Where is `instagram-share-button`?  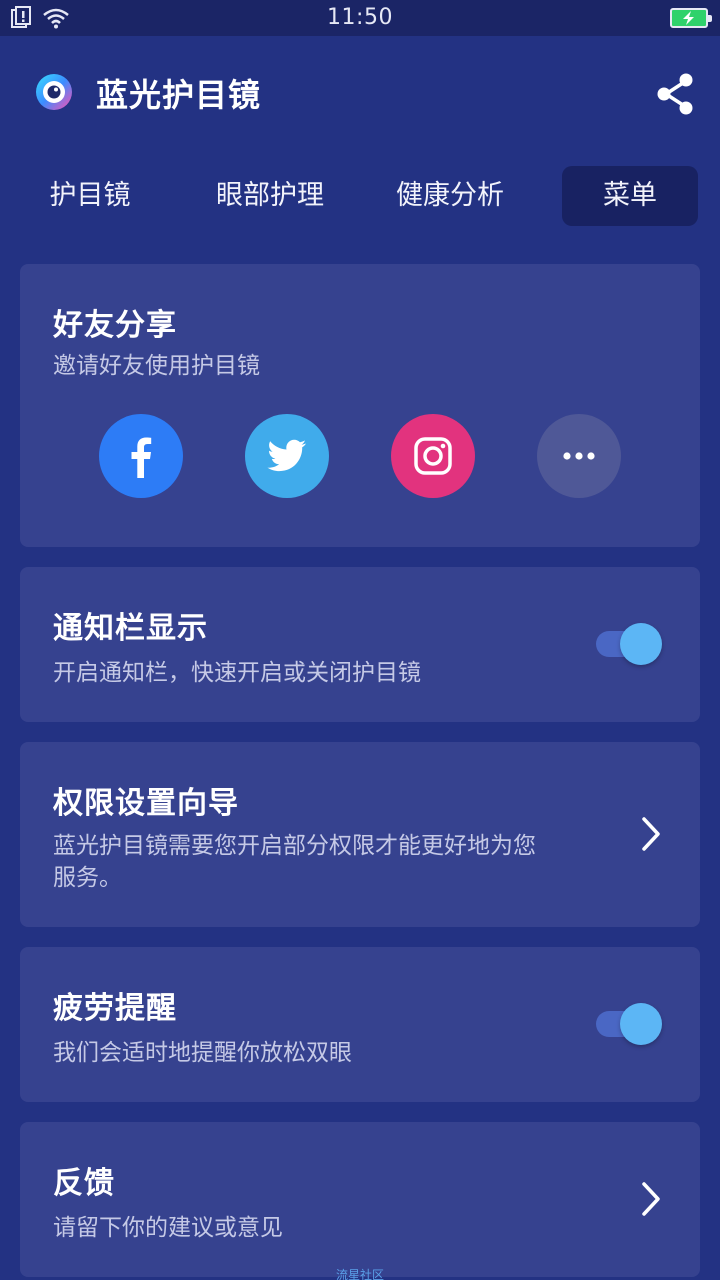
instagram-share-button is located at coordinates (433, 456).